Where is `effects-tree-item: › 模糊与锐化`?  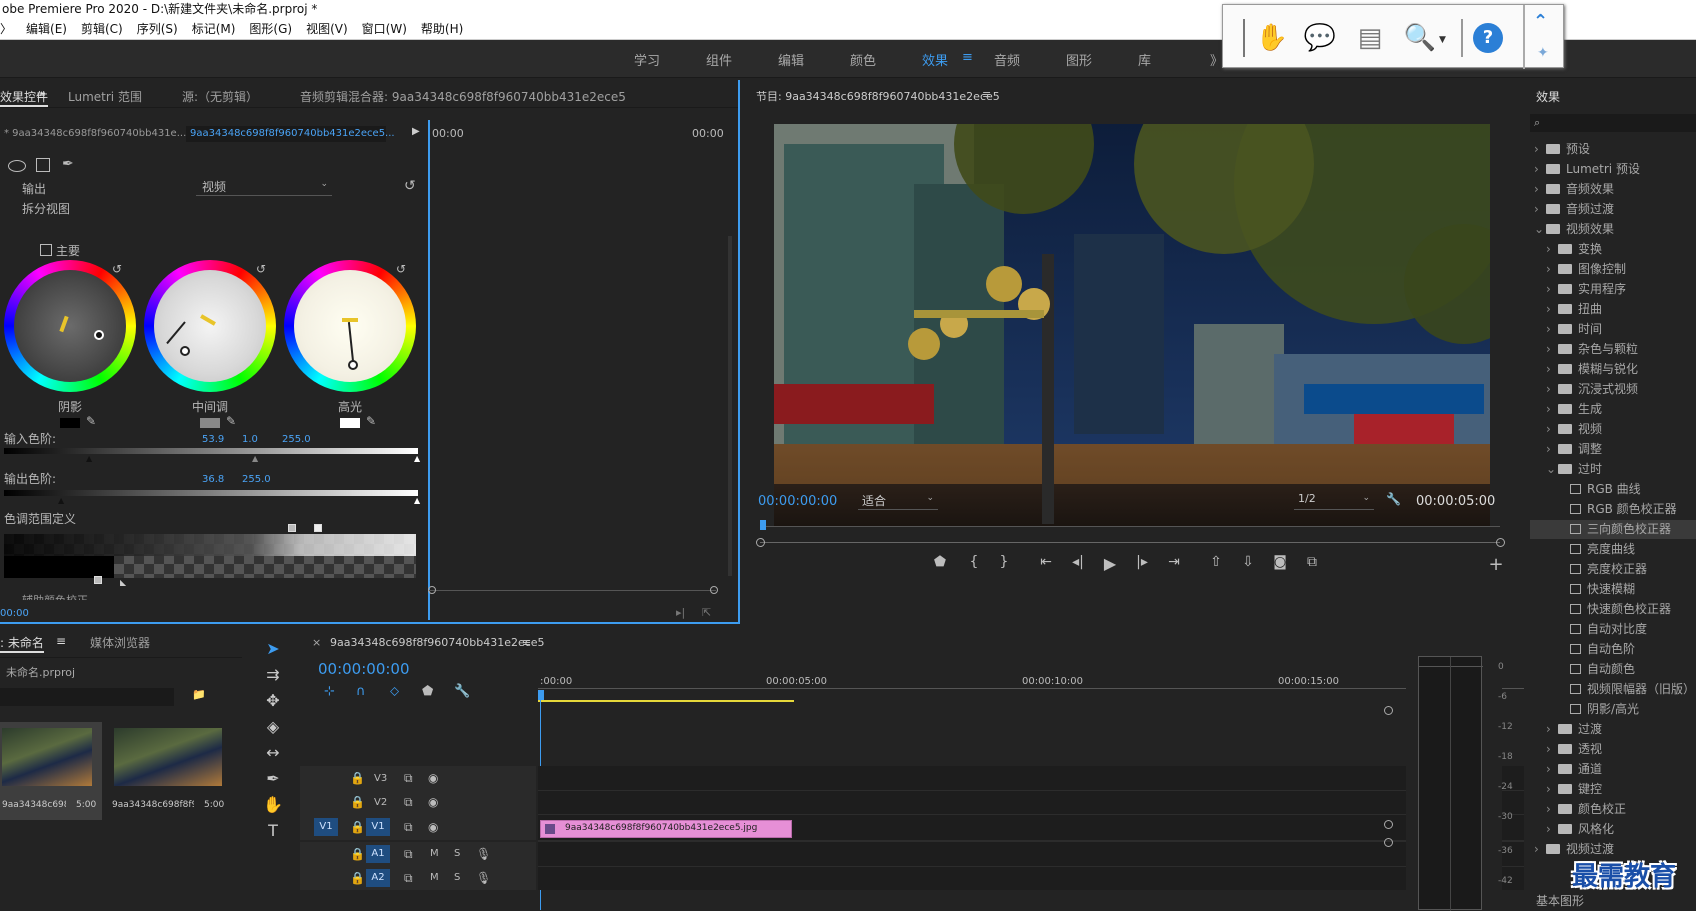
effects-tree-item: › 模糊与锐化 is located at coordinates (1592, 369).